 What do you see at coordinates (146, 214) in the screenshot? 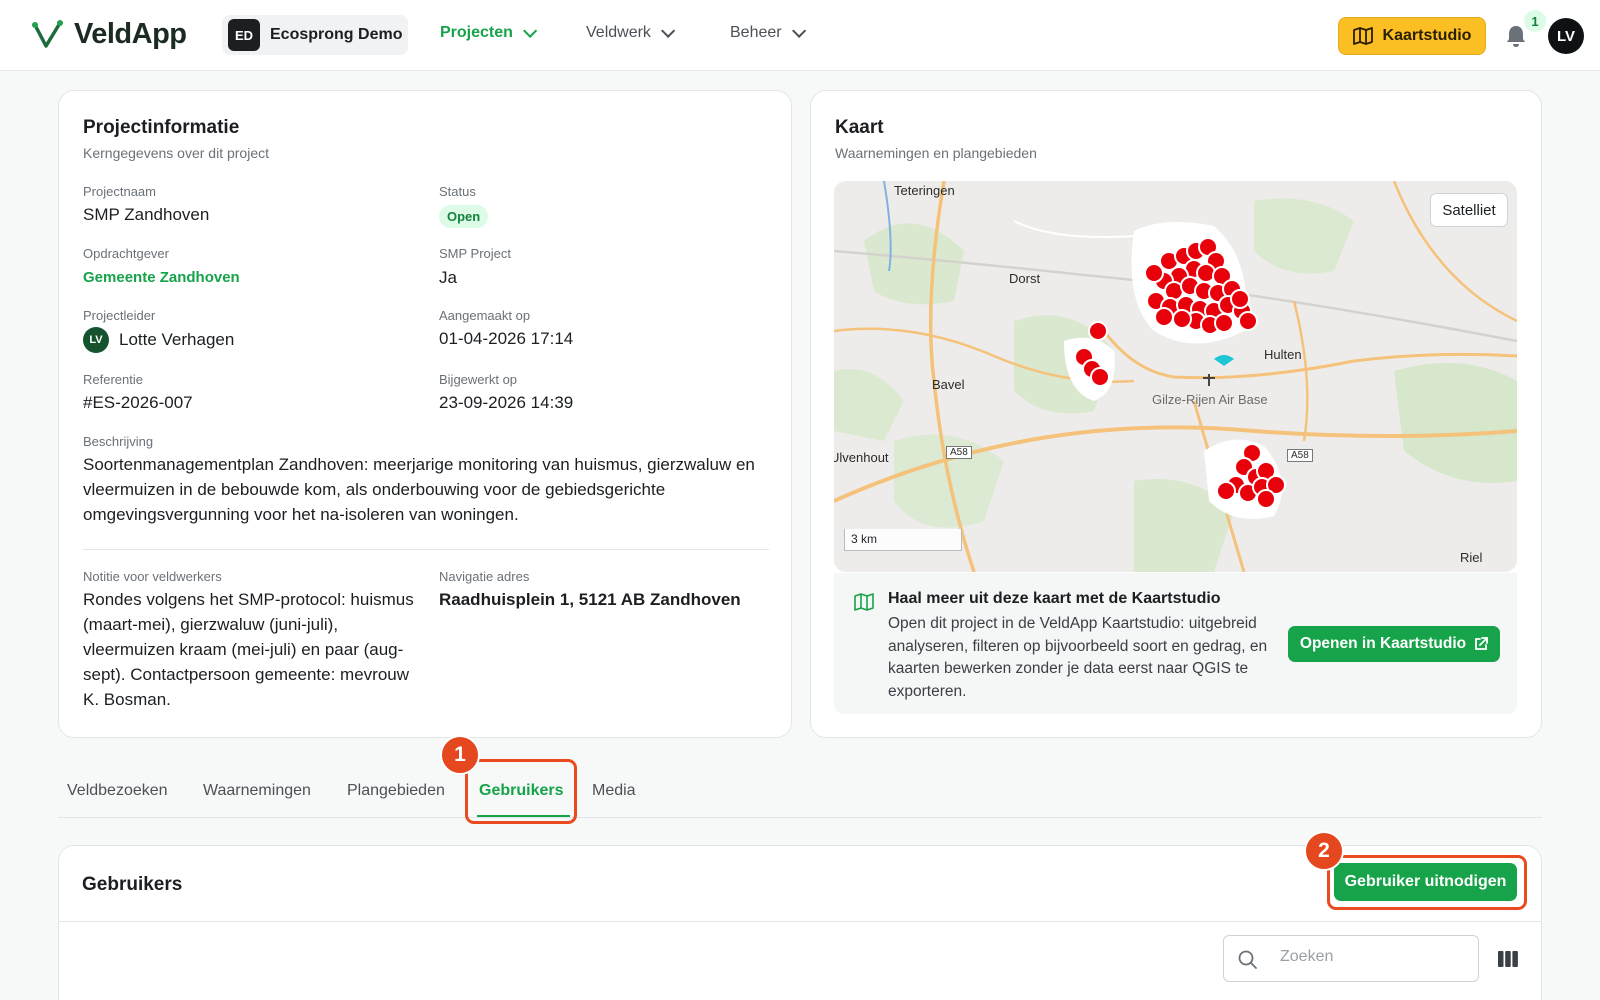
I see `projectnaam-value: SMP Zandhoven` at bounding box center [146, 214].